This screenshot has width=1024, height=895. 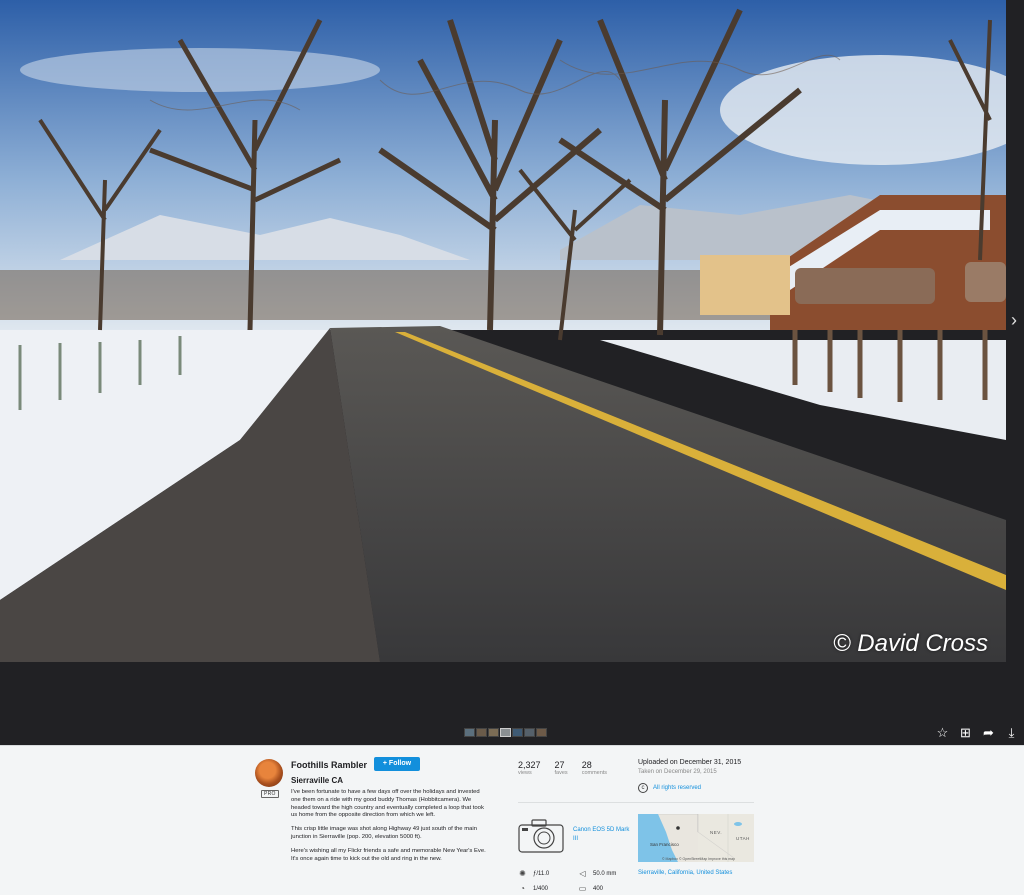 What do you see at coordinates (664, 844) in the screenshot?
I see `map-label: San Francisco` at bounding box center [664, 844].